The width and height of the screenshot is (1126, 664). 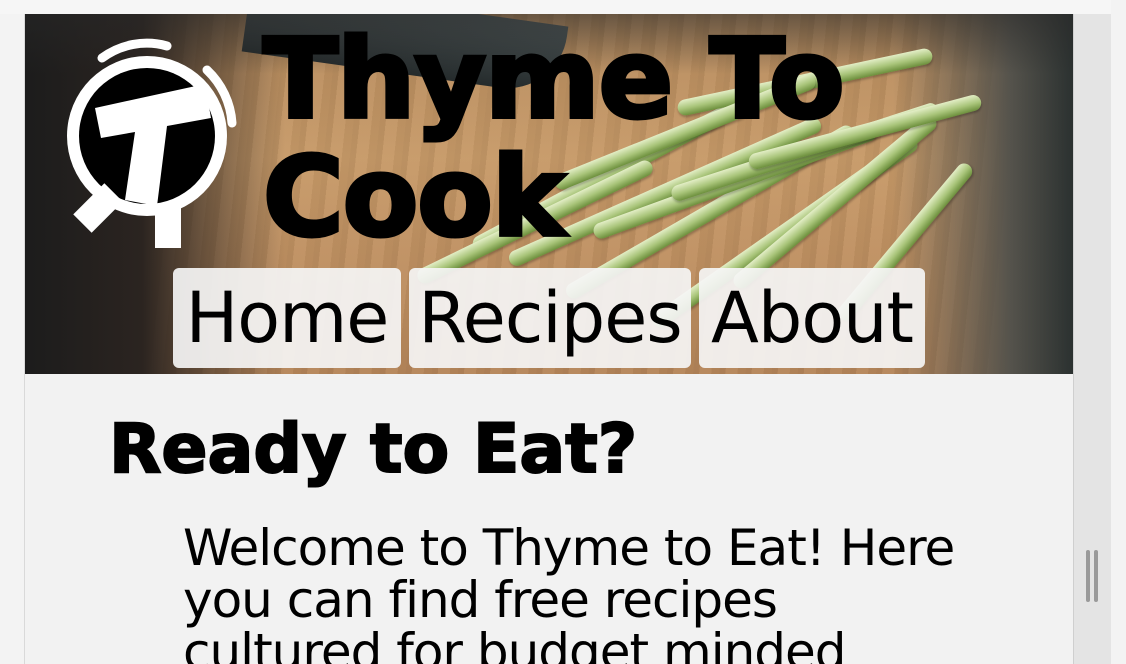 What do you see at coordinates (414, 197) in the screenshot?
I see `site-title-line2: Cook` at bounding box center [414, 197].